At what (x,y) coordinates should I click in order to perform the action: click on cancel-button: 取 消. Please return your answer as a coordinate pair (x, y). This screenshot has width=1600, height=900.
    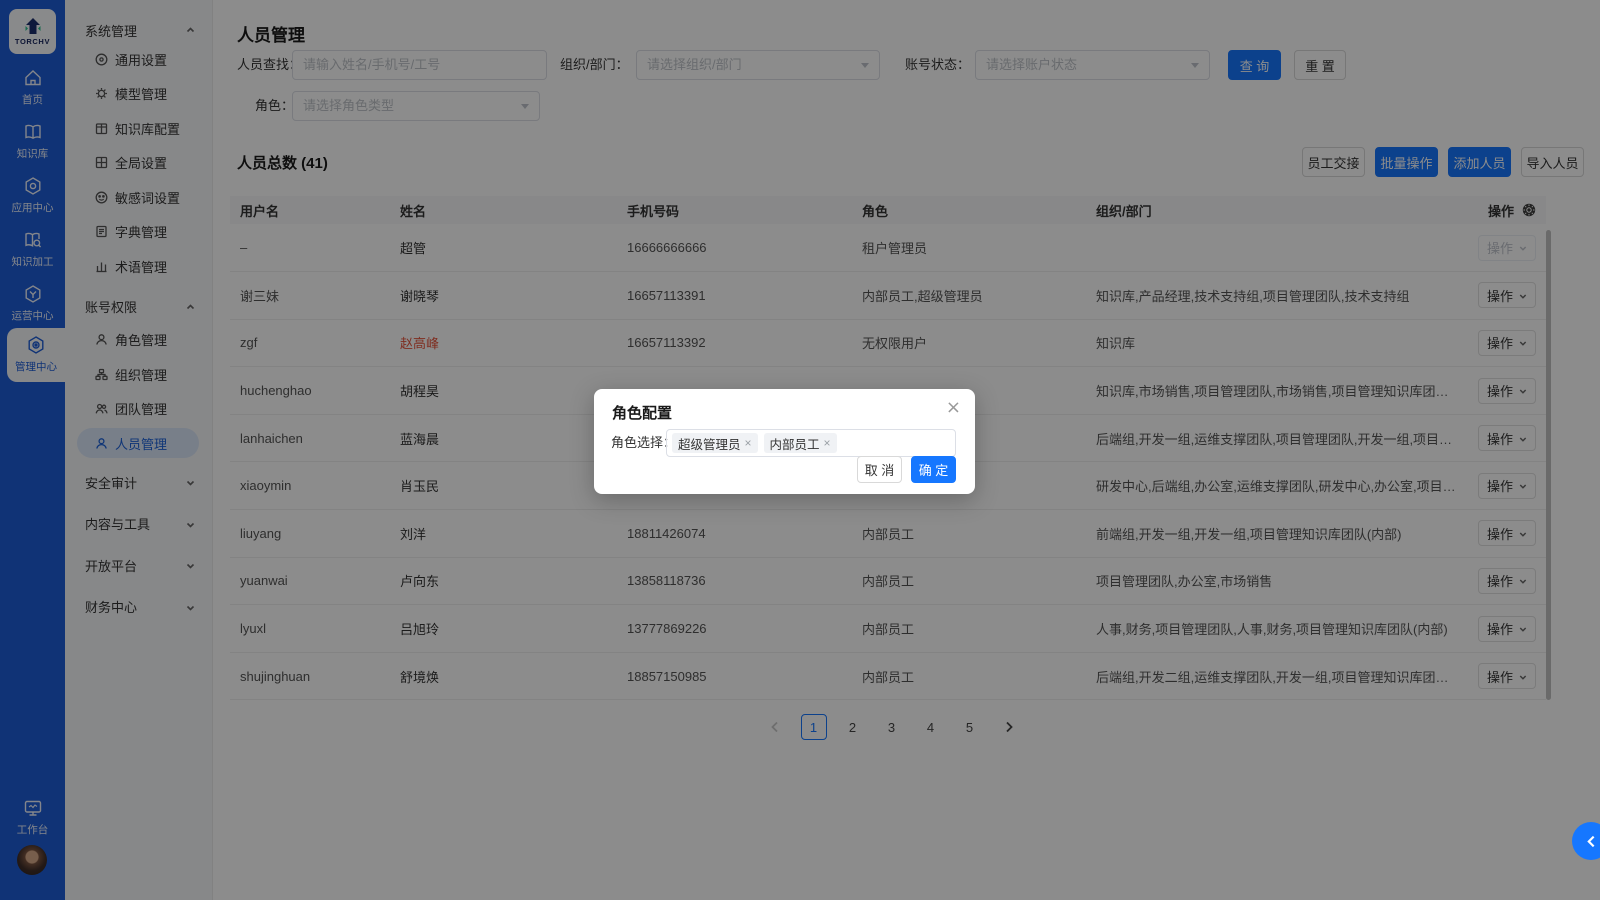
    Looking at the image, I should click on (879, 469).